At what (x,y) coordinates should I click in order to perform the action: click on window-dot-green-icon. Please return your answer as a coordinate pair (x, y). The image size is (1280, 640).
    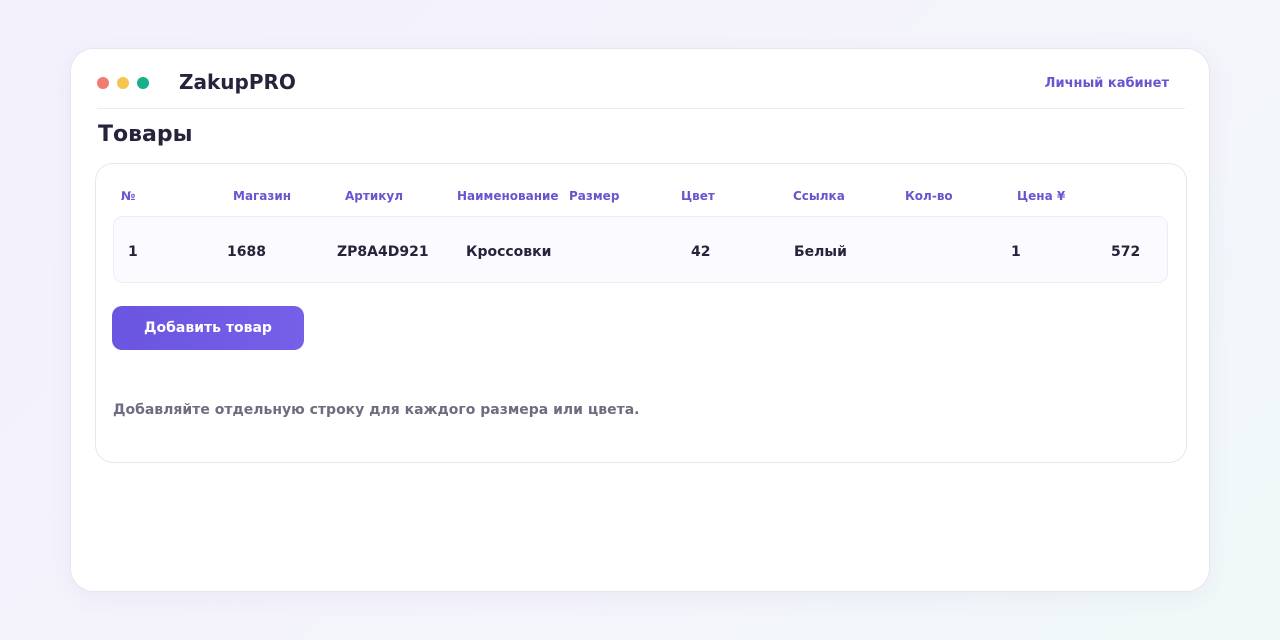
    Looking at the image, I should click on (143, 83).